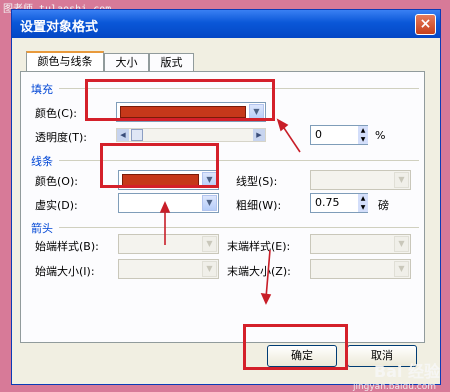  Describe the element at coordinates (394, 387) in the screenshot. I see `baidu-url-watermark: jingyan.baidu.com` at that location.